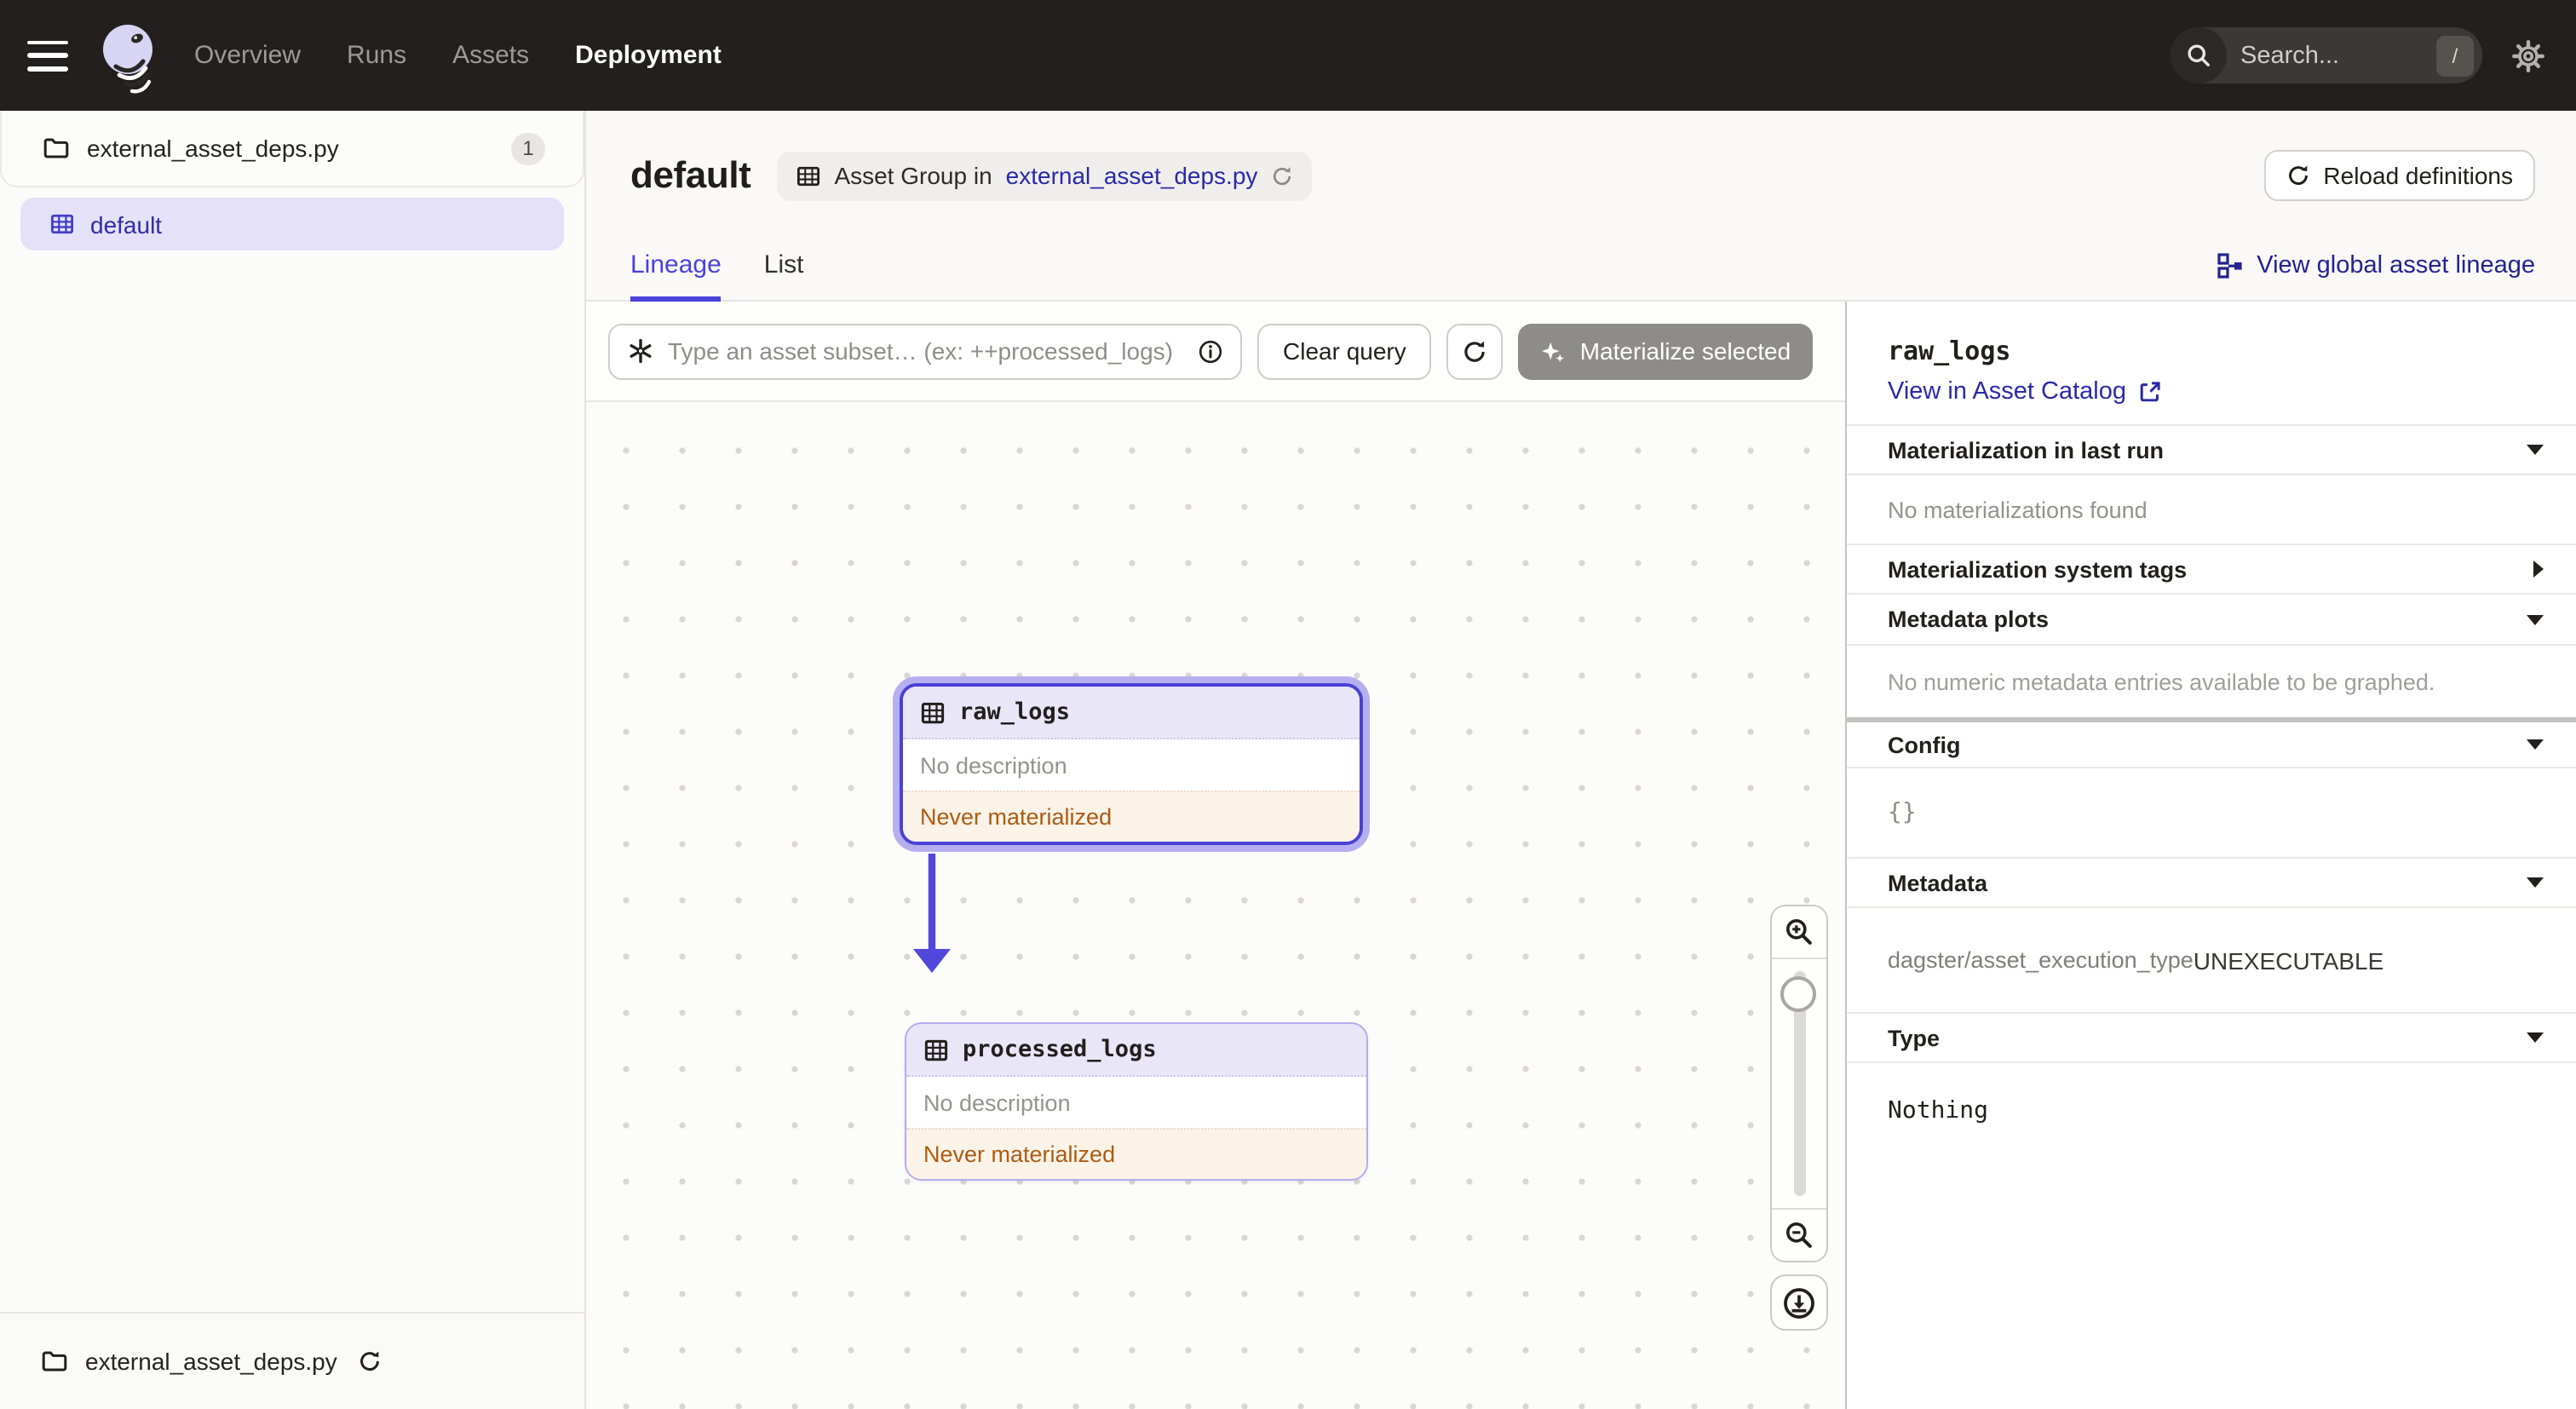  What do you see at coordinates (128, 55) in the screenshot?
I see `dagster-logo` at bounding box center [128, 55].